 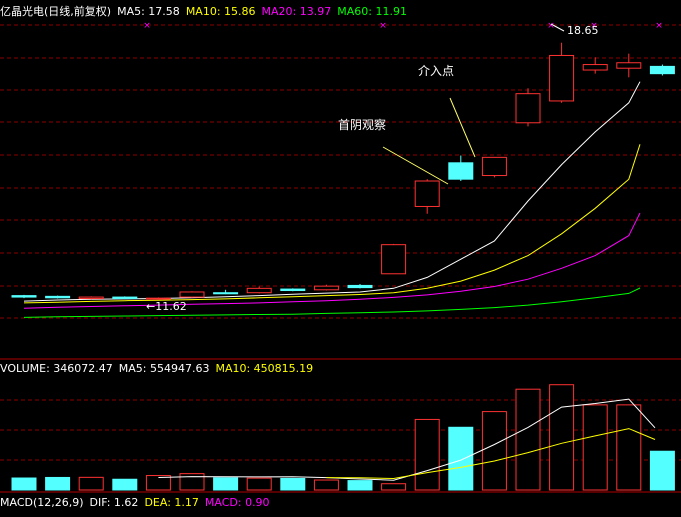 What do you see at coordinates (383, 26) in the screenshot?
I see `top-marker-1: ×` at bounding box center [383, 26].